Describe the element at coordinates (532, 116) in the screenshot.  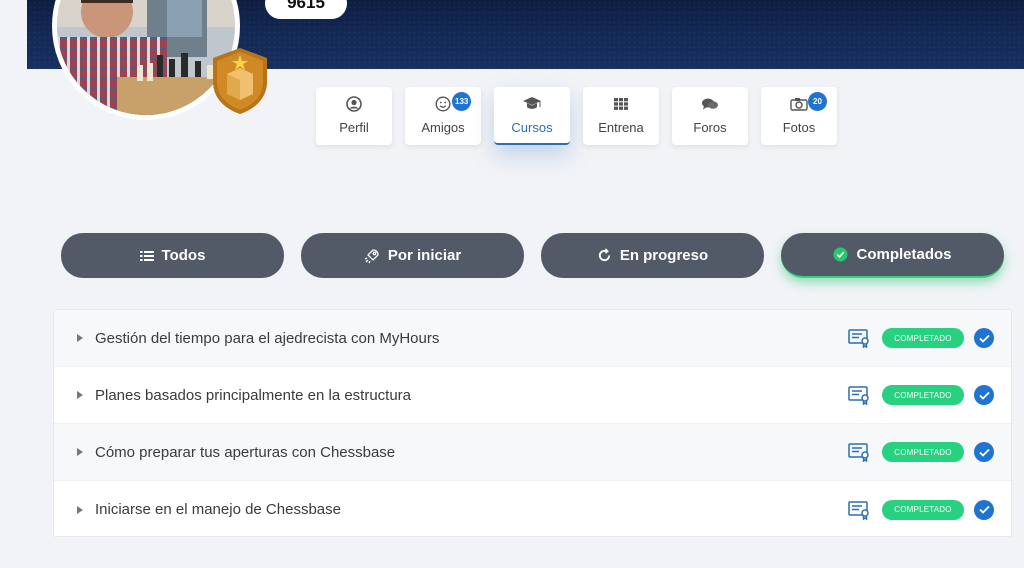
I see `tab-cursos: Cursos` at that location.